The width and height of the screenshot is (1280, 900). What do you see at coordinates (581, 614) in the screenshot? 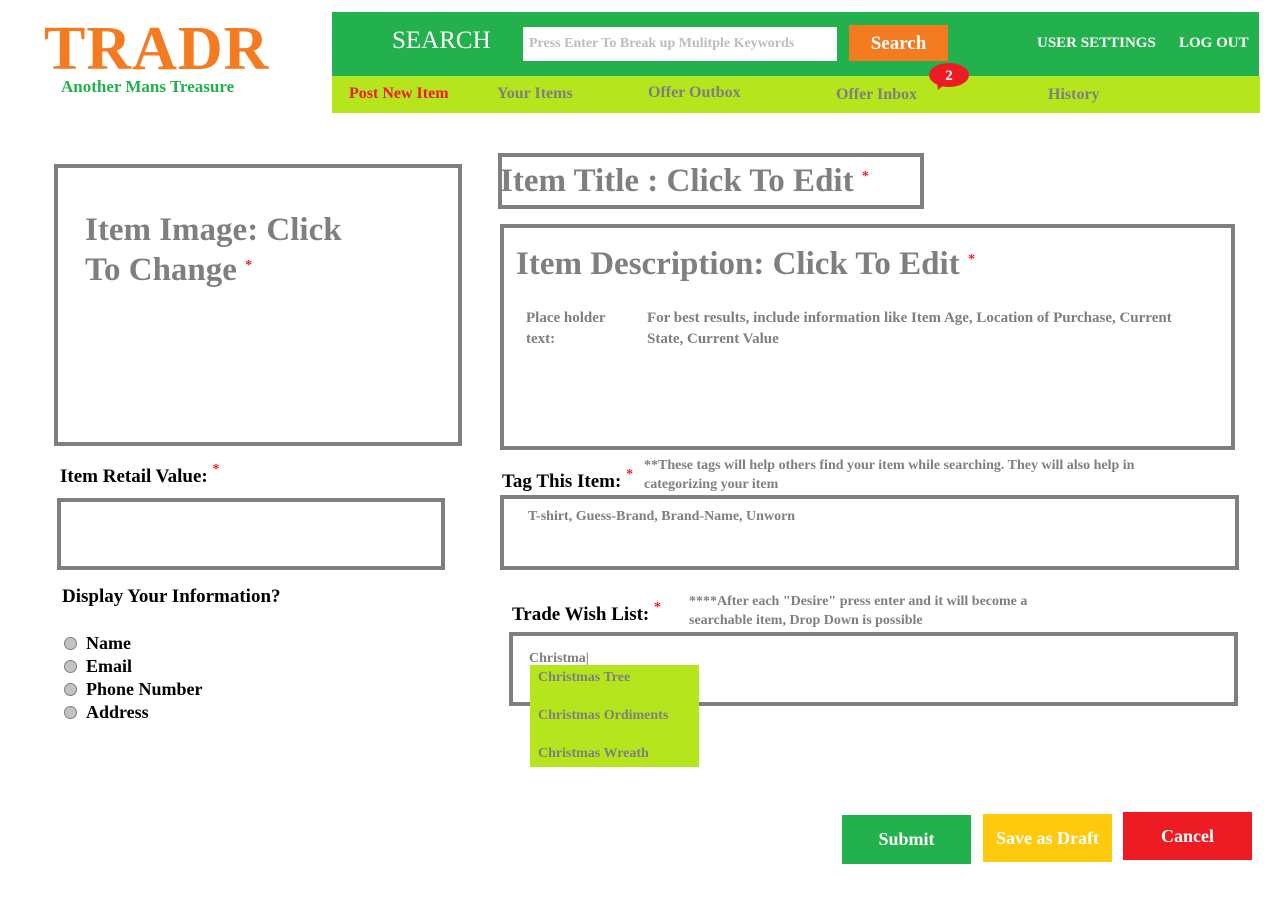
I see `wish-list-label: Trade Wish List:` at bounding box center [581, 614].